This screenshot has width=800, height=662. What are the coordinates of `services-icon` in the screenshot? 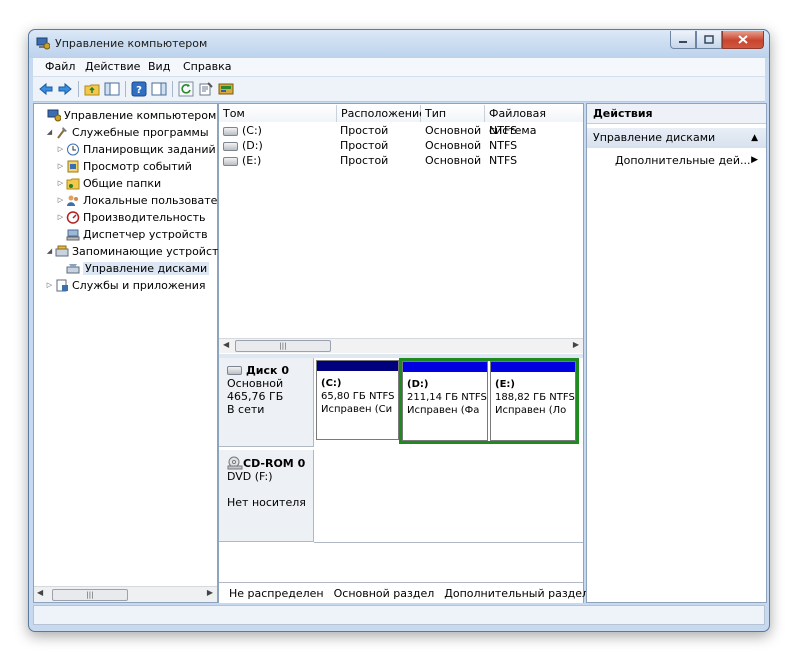 It's located at (62, 285).